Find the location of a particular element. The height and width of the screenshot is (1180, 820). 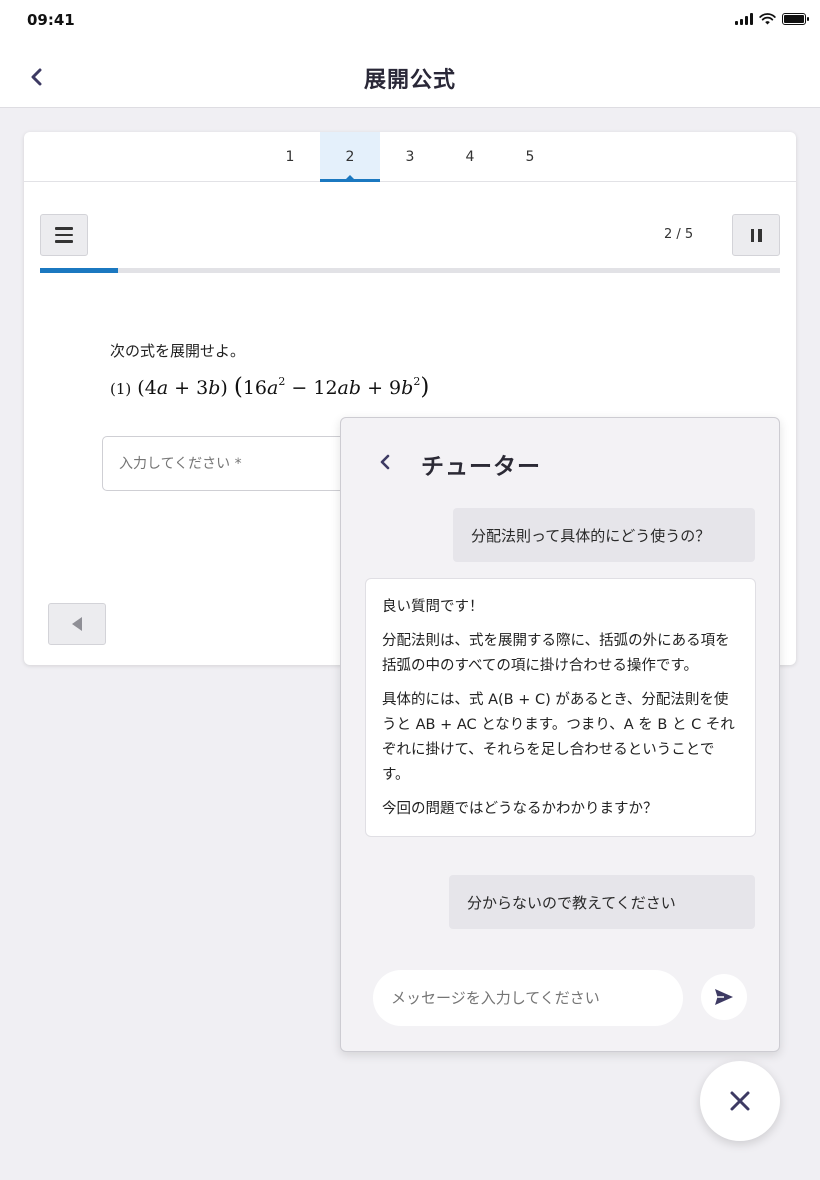

user-message: 分からないので教えてください is located at coordinates (602, 902).